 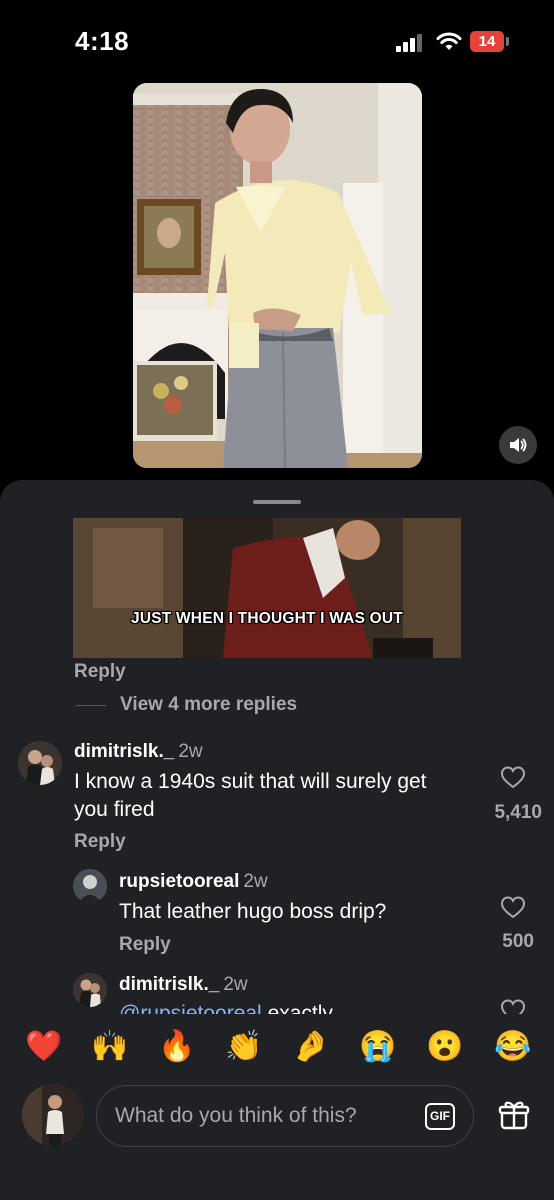 I want to click on gif-button: GIF, so click(x=440, y=1116).